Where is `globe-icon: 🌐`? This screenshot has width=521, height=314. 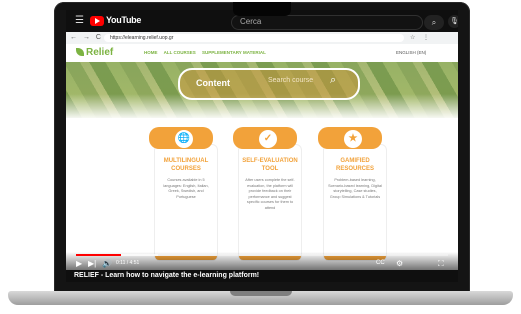
globe-icon: 🌐 is located at coordinates (184, 139).